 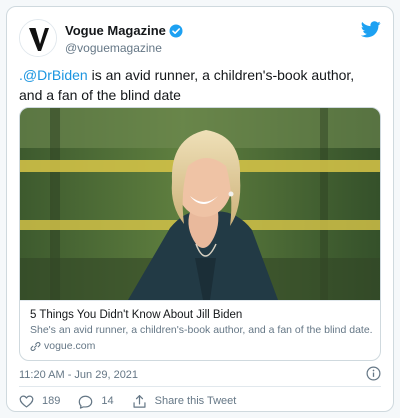 I want to click on account-handle: @voguemagazine, so click(x=124, y=48).